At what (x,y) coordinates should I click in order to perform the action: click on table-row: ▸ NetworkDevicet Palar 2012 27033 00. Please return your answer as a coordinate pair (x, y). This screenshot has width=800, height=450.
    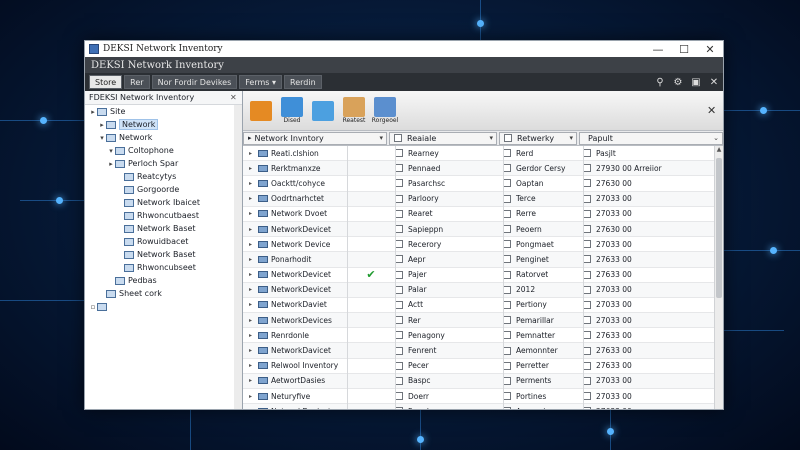
    Looking at the image, I should click on (483, 290).